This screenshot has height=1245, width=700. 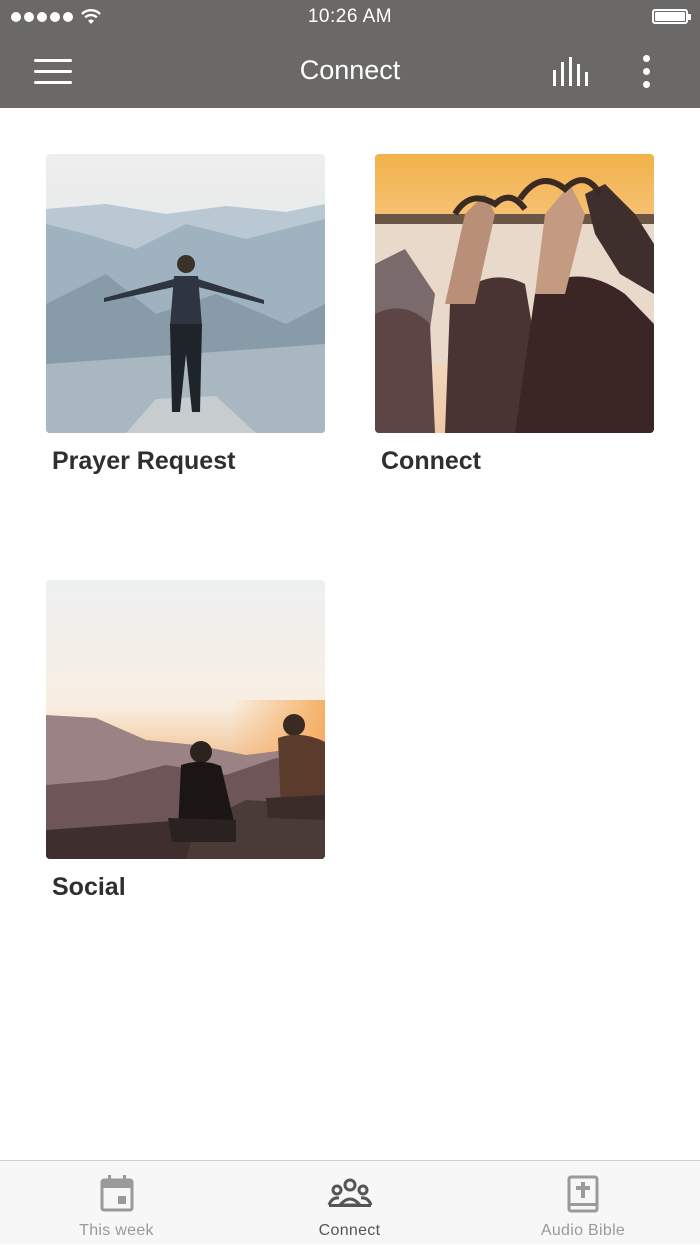 What do you see at coordinates (583, 1230) in the screenshot?
I see `tab-label: Audio Bible` at bounding box center [583, 1230].